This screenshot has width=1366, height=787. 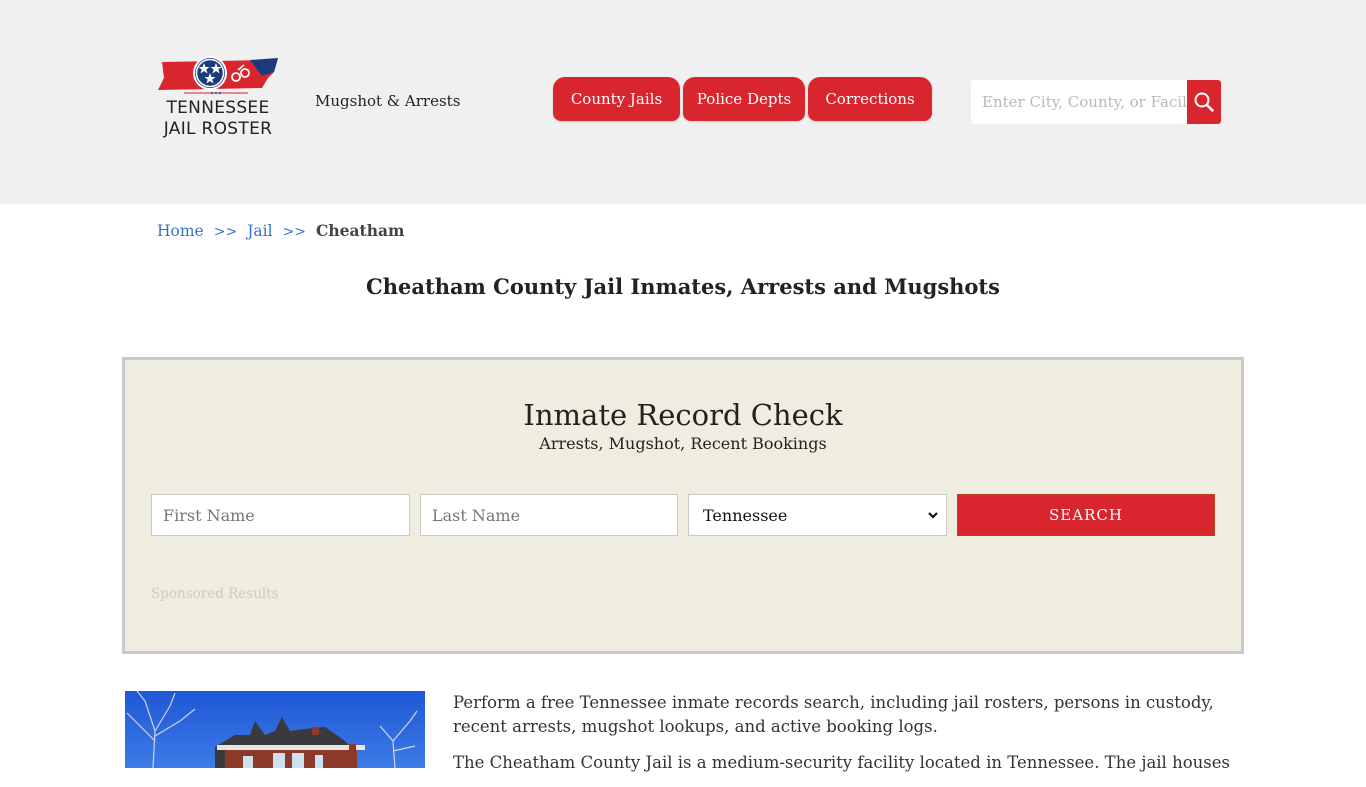 I want to click on state-select-value: Tennessee, so click(x=745, y=515).